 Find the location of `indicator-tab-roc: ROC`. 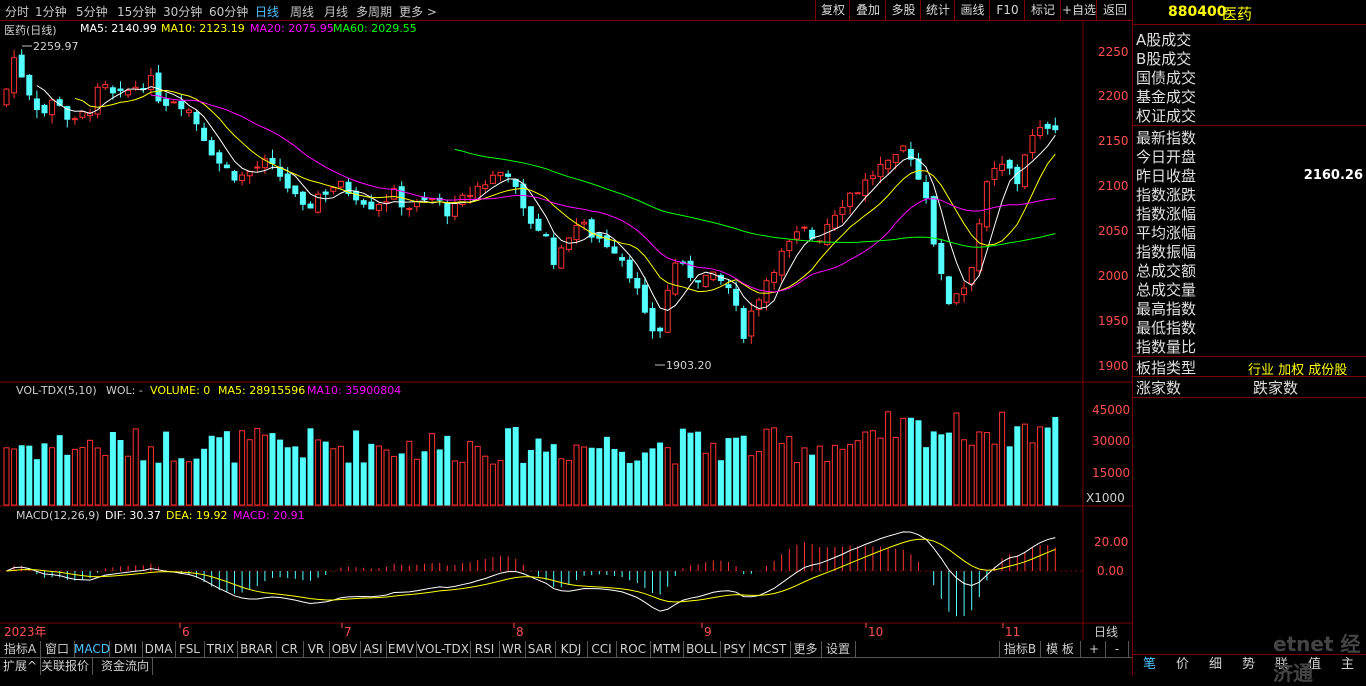

indicator-tab-roc: ROC is located at coordinates (633, 649).